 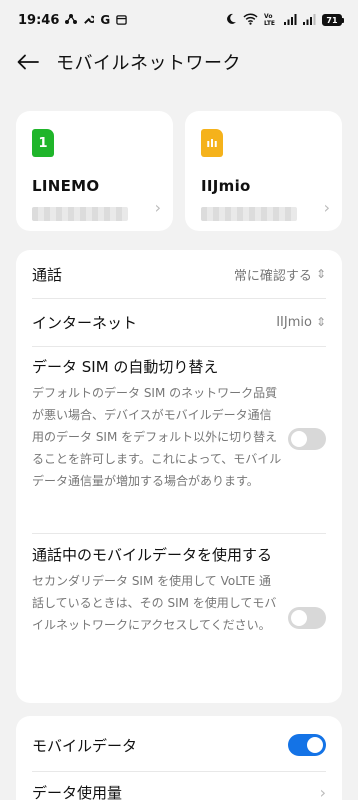 What do you see at coordinates (294, 322) in the screenshot?
I see `internet-value: IIJmio` at bounding box center [294, 322].